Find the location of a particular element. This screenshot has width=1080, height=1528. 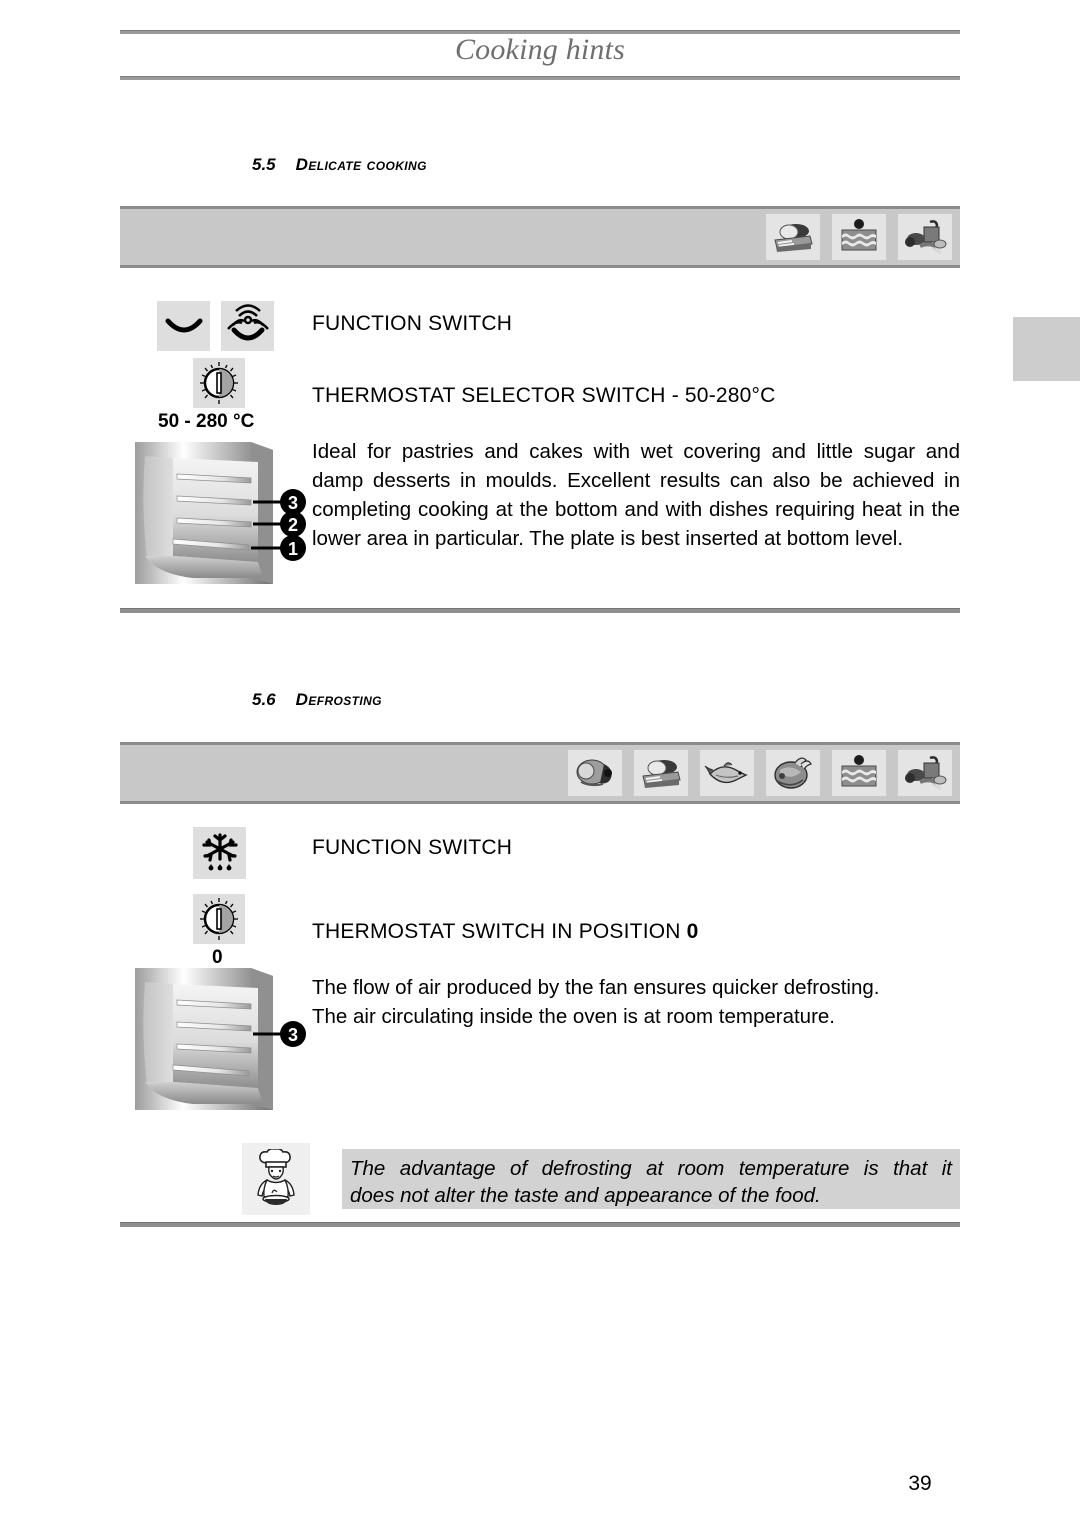

fish-icon is located at coordinates (727, 773).